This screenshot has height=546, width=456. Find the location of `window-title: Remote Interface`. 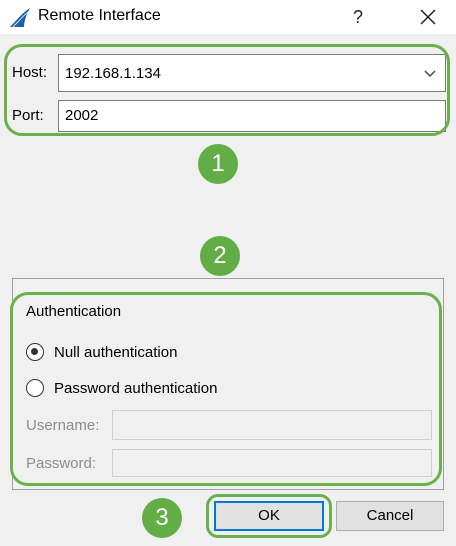

window-title: Remote Interface is located at coordinates (99, 15).